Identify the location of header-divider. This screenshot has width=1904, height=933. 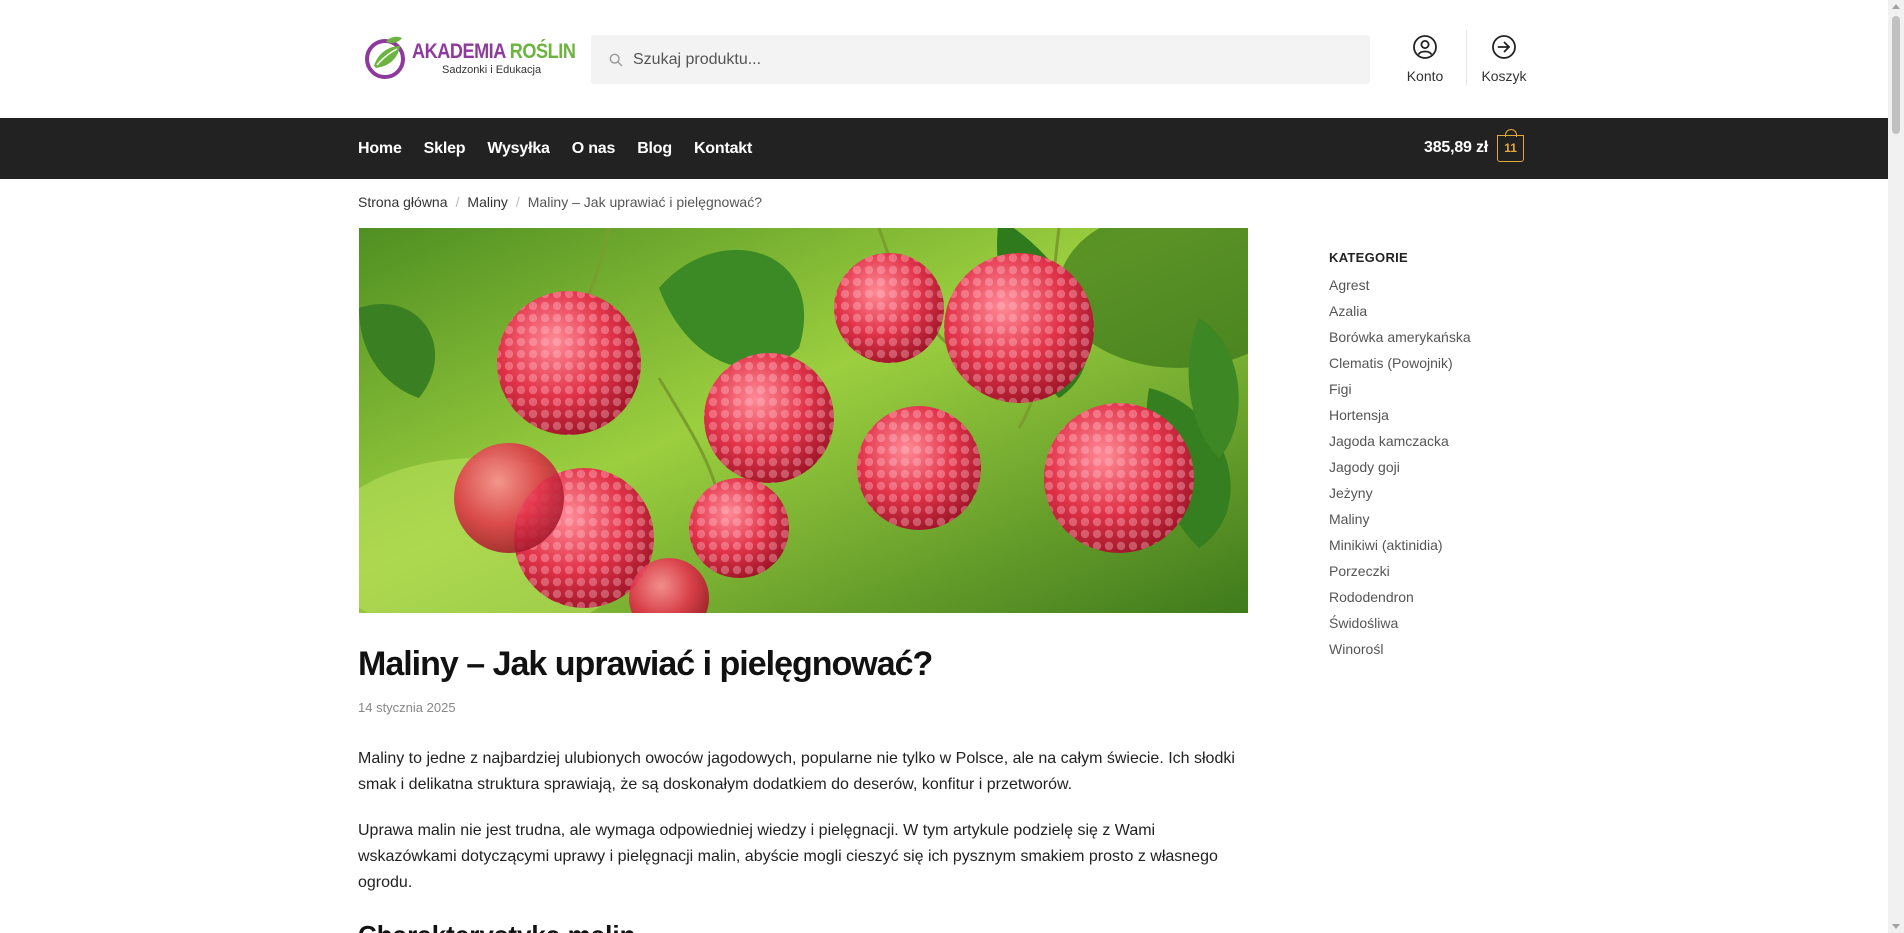
(1466, 58).